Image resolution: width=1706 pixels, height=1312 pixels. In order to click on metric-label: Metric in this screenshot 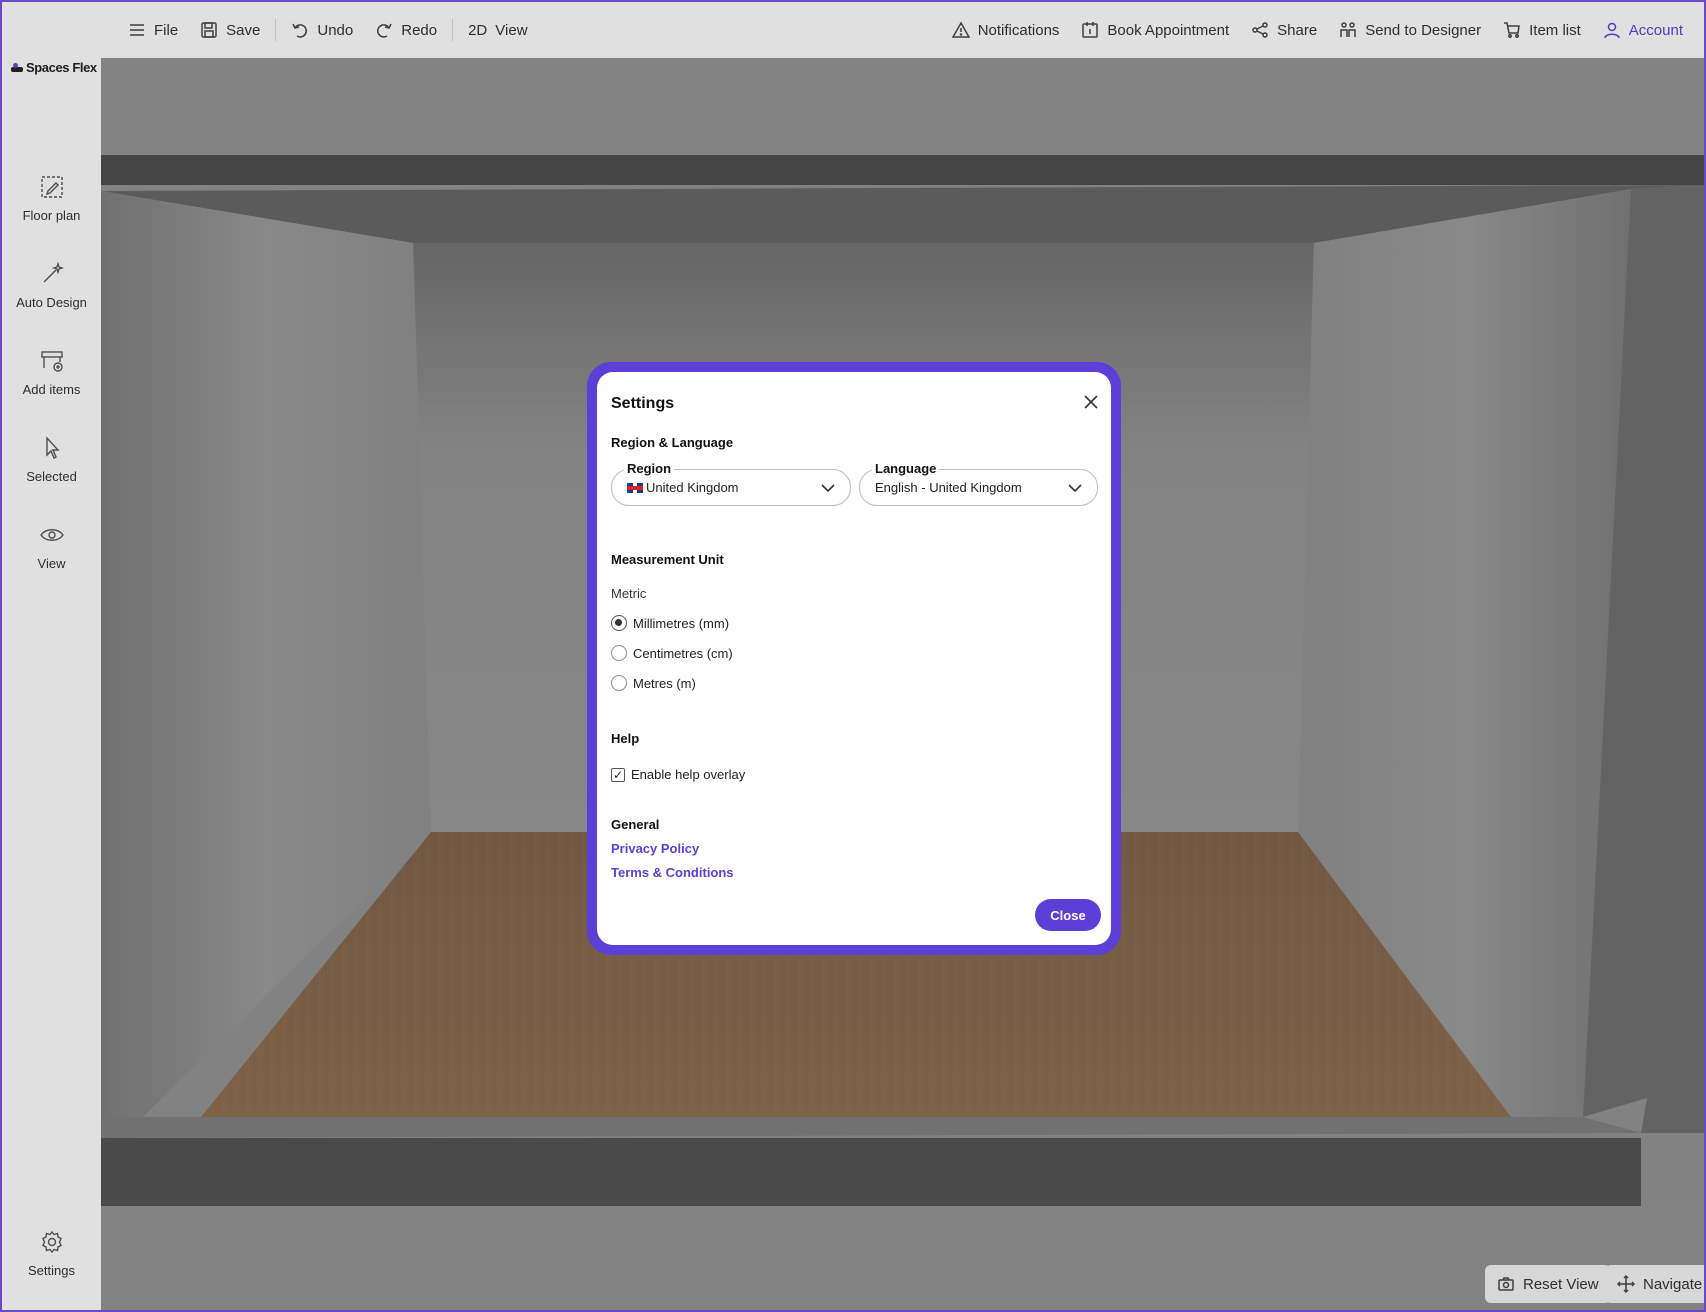, I will do `click(629, 593)`.